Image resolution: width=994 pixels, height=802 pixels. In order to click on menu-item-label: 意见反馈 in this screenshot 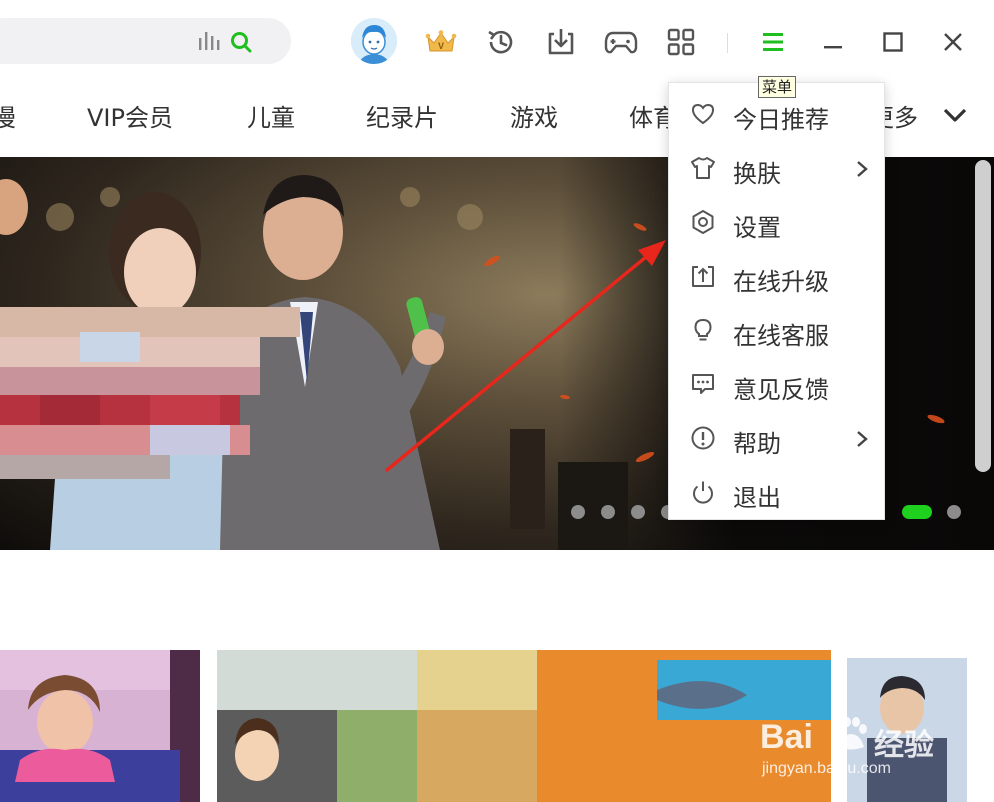, I will do `click(781, 390)`.